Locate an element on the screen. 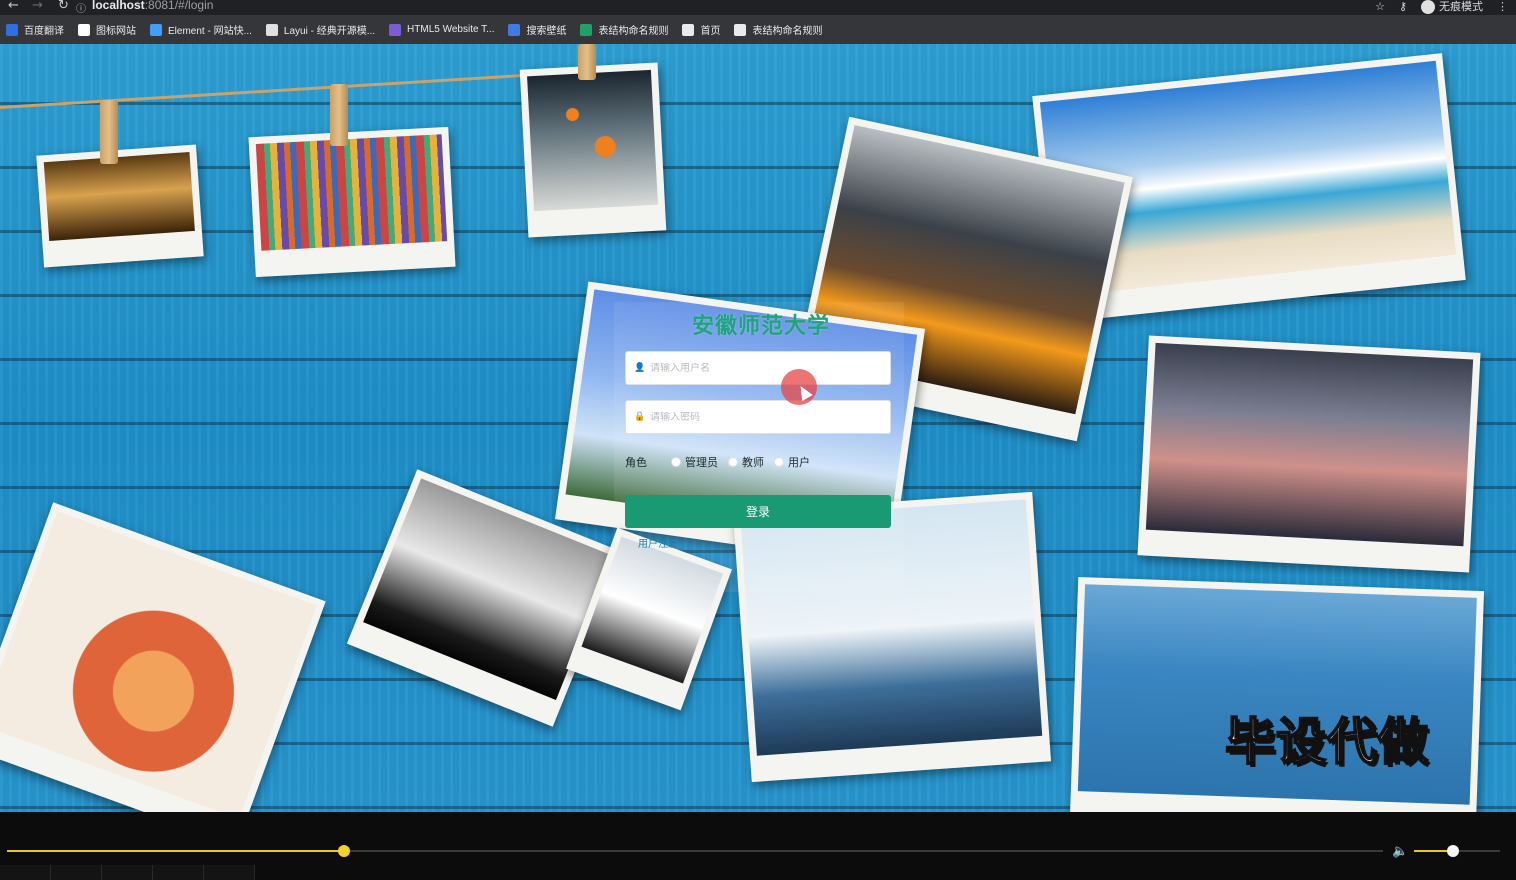 The image size is (1516, 880). volume-handle is located at coordinates (1452, 851).